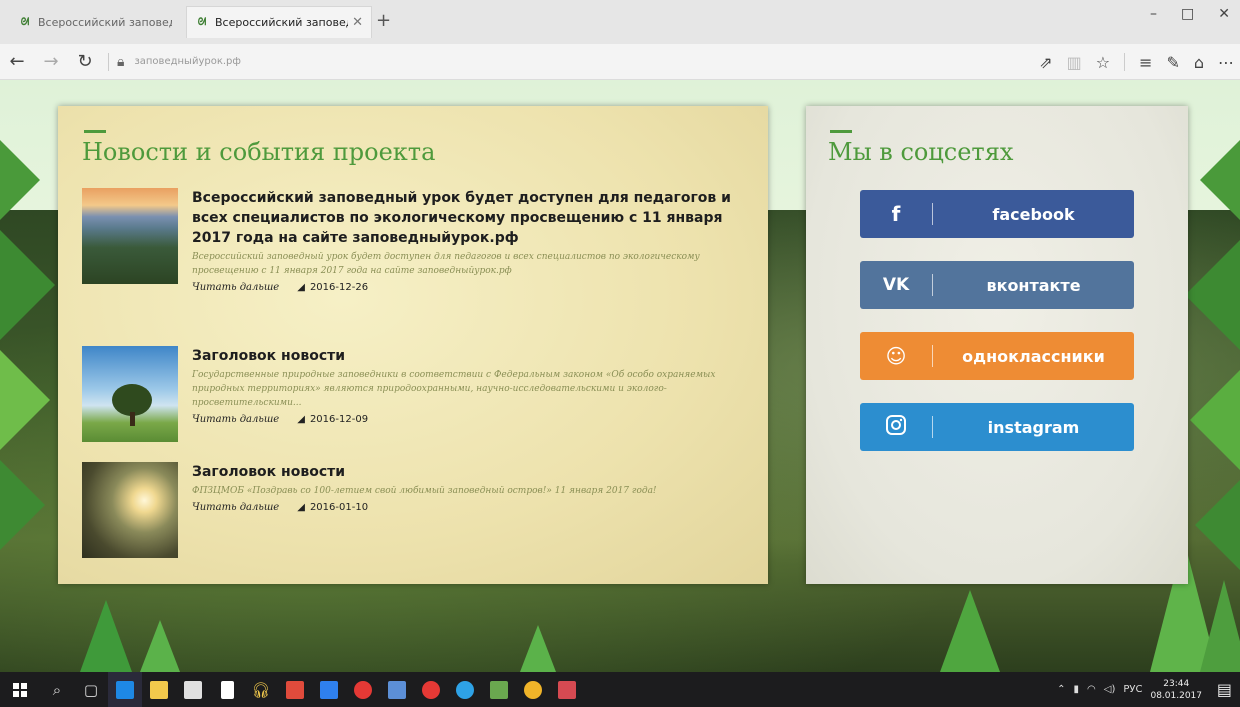  Describe the element at coordinates (997, 427) in the screenshot. I see `instagram-button: instagram` at that location.